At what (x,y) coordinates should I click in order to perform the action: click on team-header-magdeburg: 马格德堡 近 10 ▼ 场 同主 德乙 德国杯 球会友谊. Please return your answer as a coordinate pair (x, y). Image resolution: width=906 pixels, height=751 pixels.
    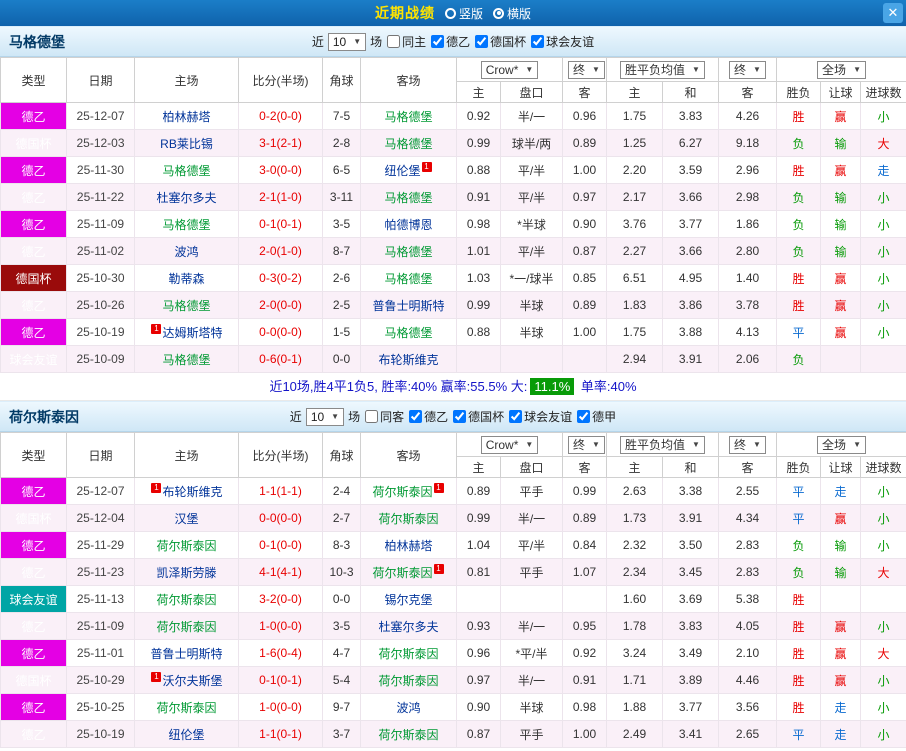
    Looking at the image, I should click on (453, 41).